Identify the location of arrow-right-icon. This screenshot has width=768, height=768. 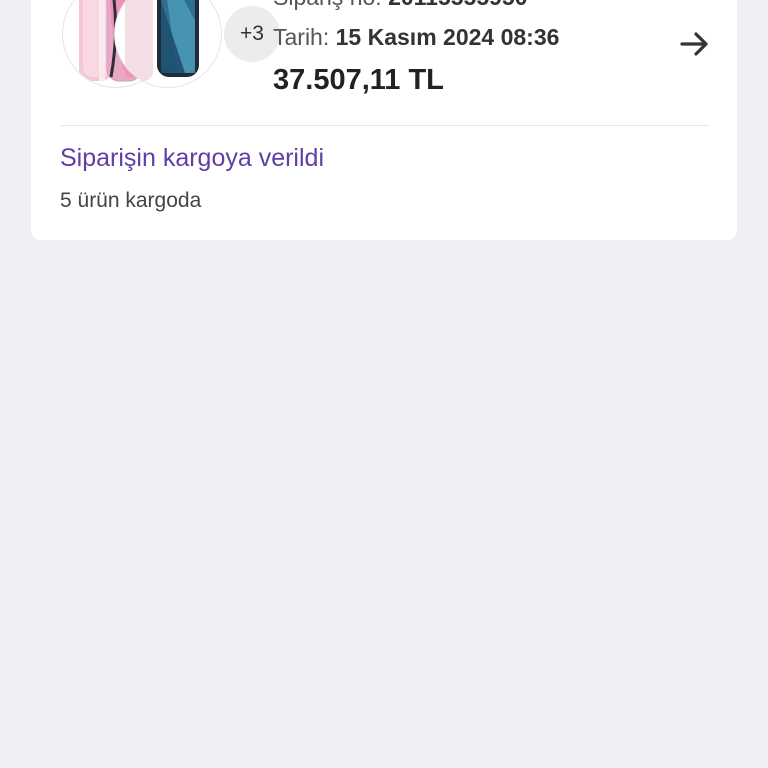
(694, 44).